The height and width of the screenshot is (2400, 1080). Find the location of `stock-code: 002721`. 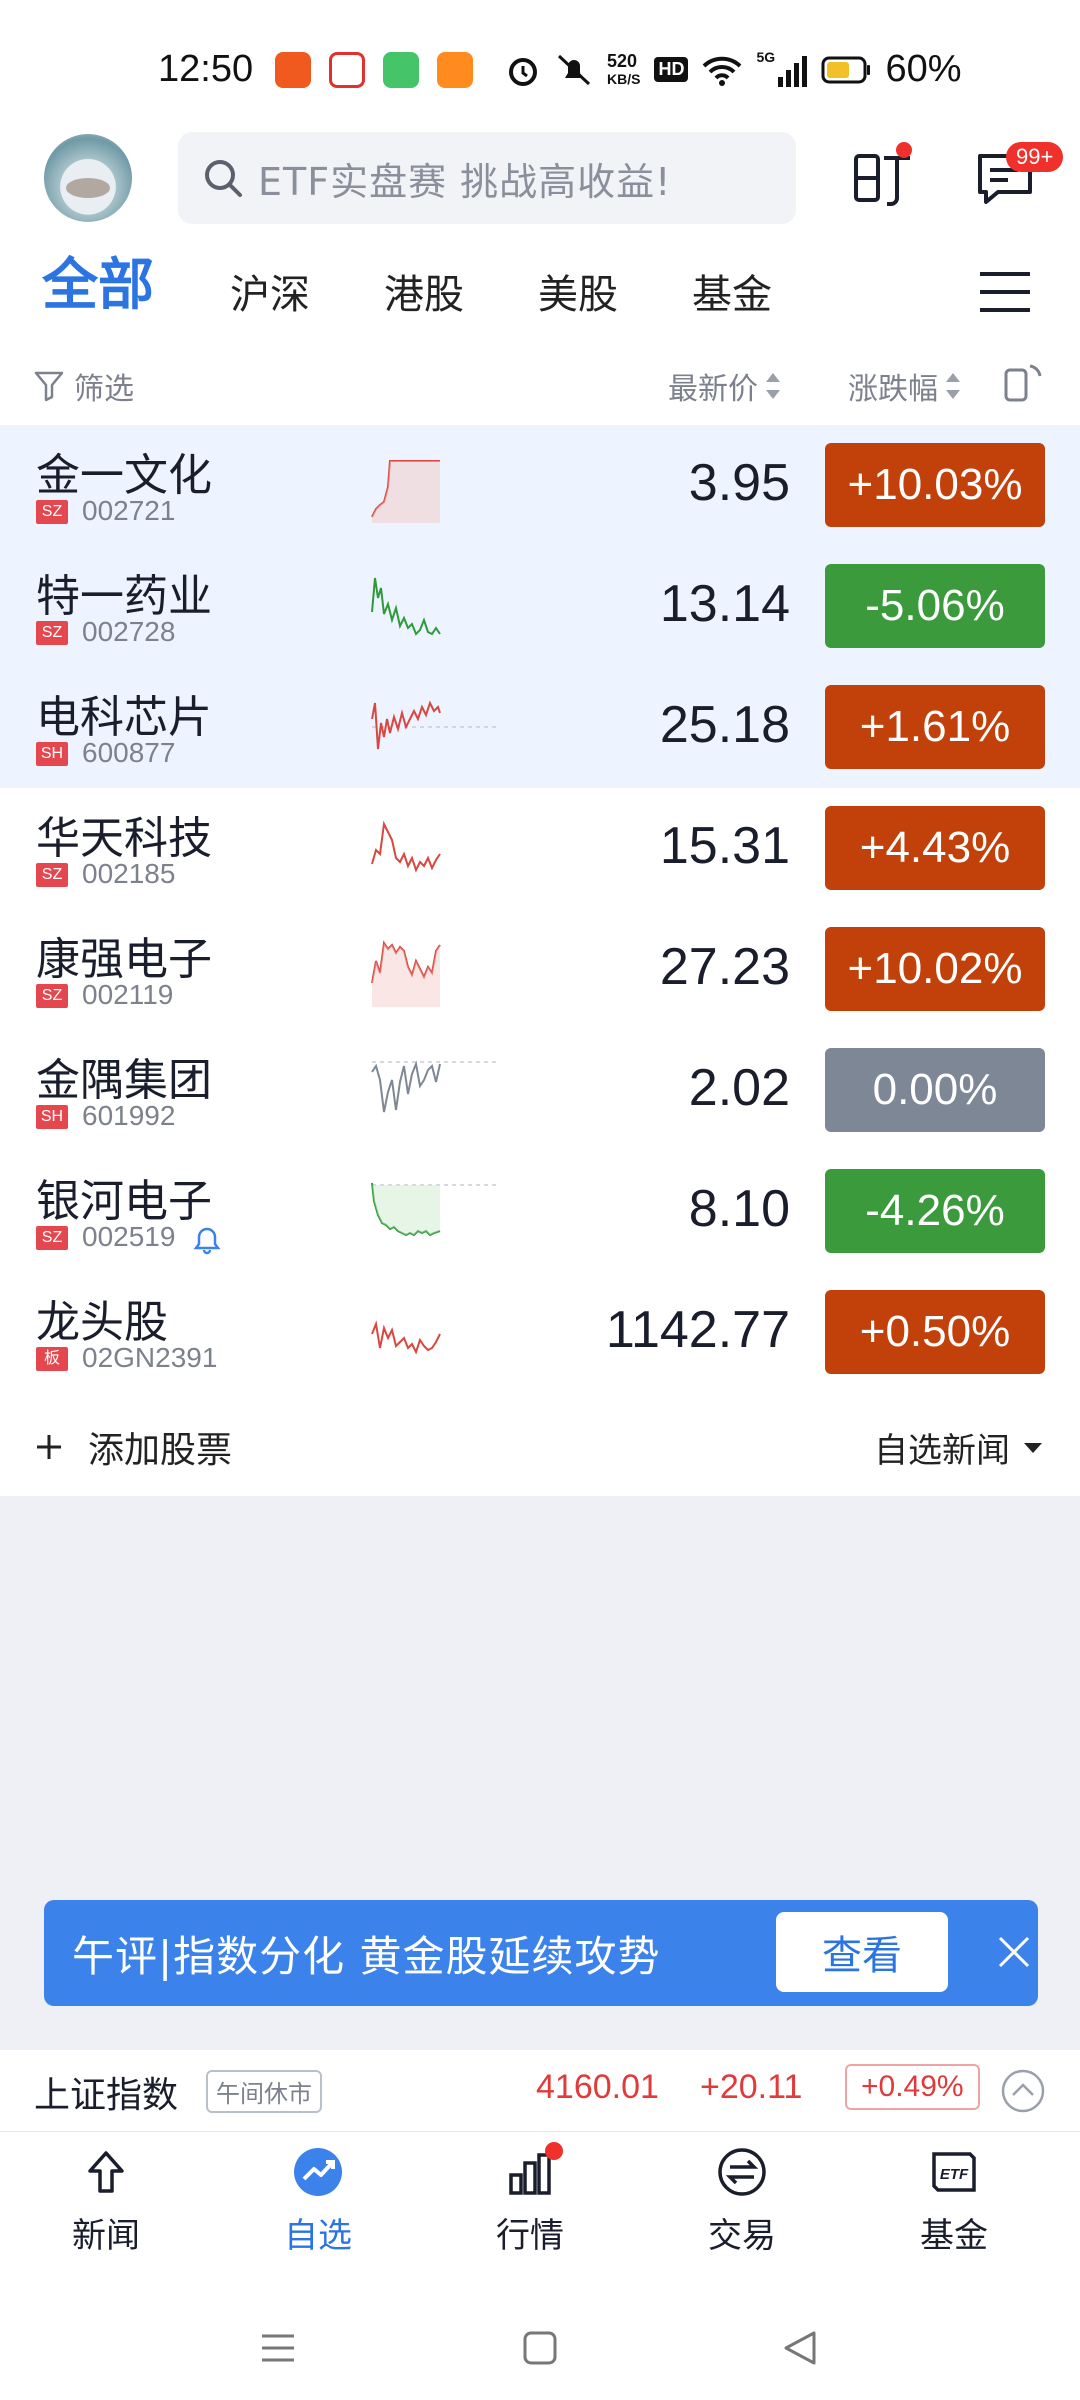

stock-code: 002721 is located at coordinates (129, 510).